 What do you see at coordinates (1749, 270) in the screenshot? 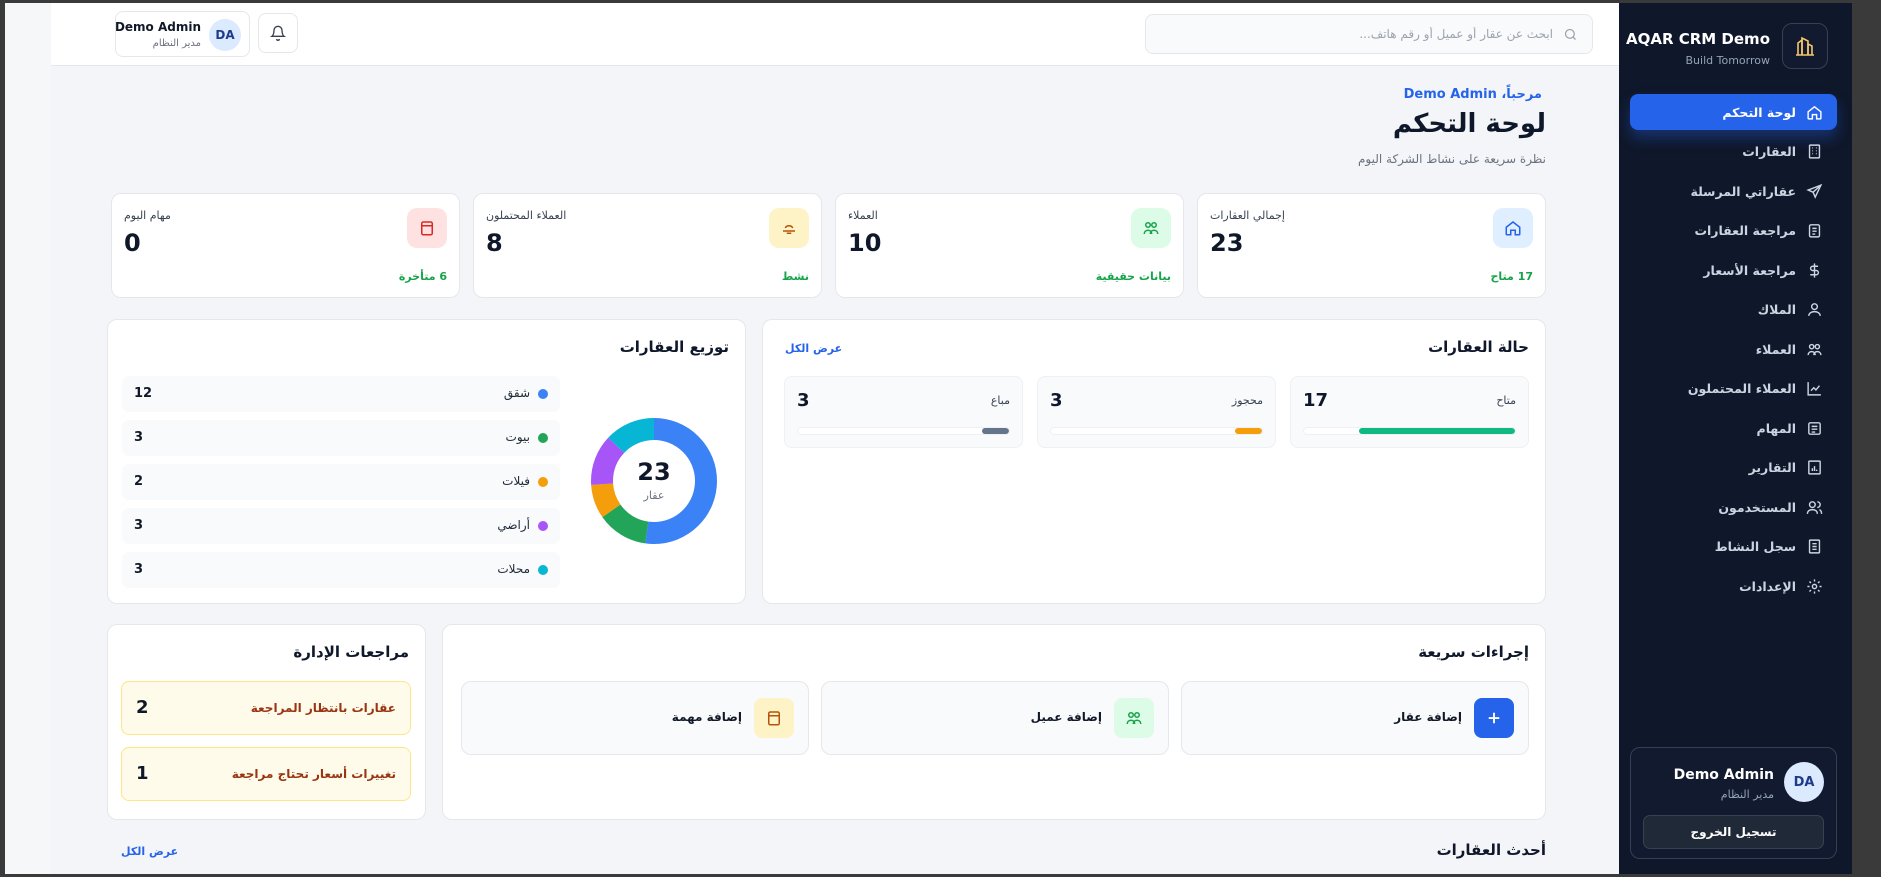
I see `sidebar-item-label: مراجعة الأسعار` at bounding box center [1749, 270].